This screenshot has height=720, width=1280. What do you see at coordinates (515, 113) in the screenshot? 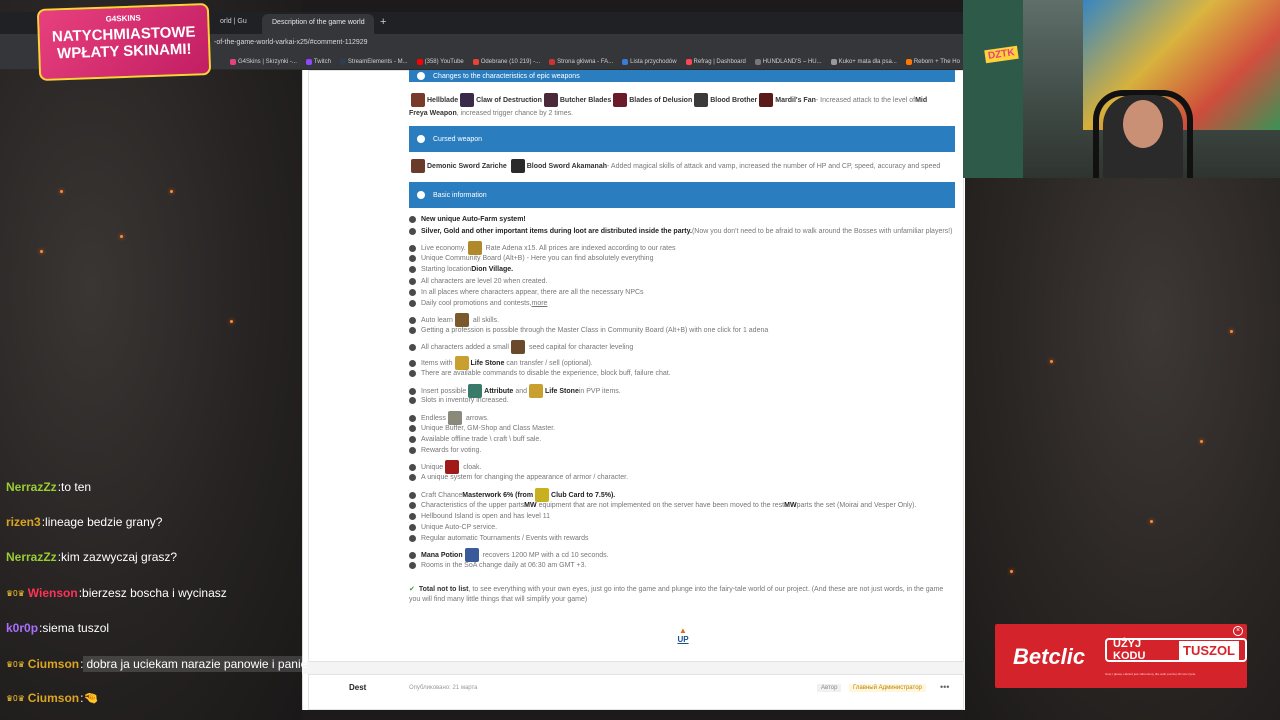
I see `epic-description: , increased trigger chance by 2 times.` at bounding box center [515, 113].